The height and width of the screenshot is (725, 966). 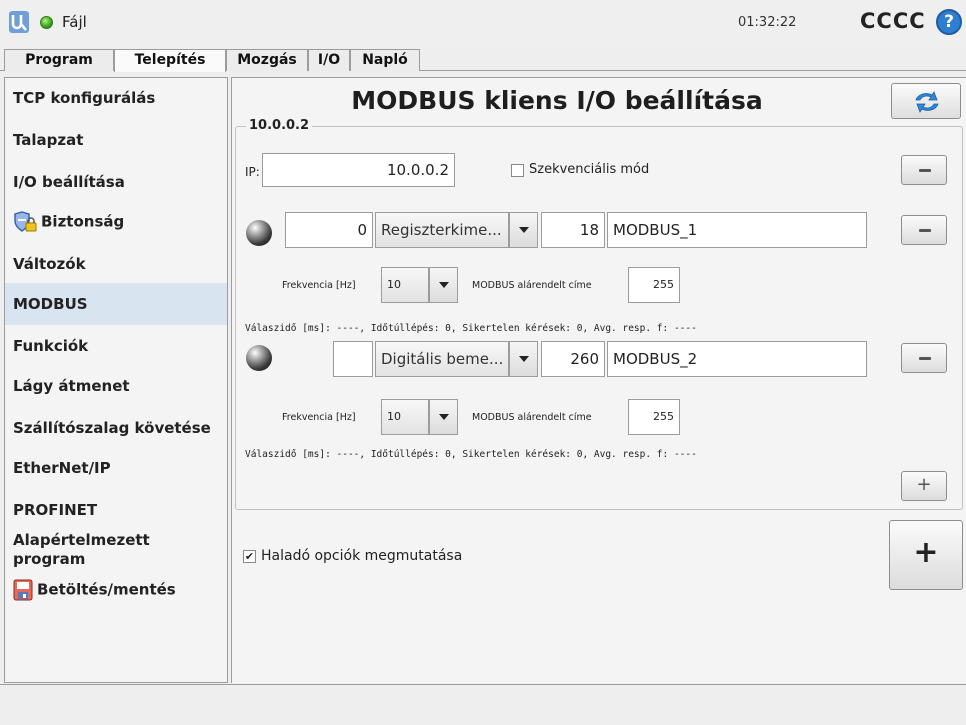 I want to click on add-signal-button: +, so click(x=924, y=486).